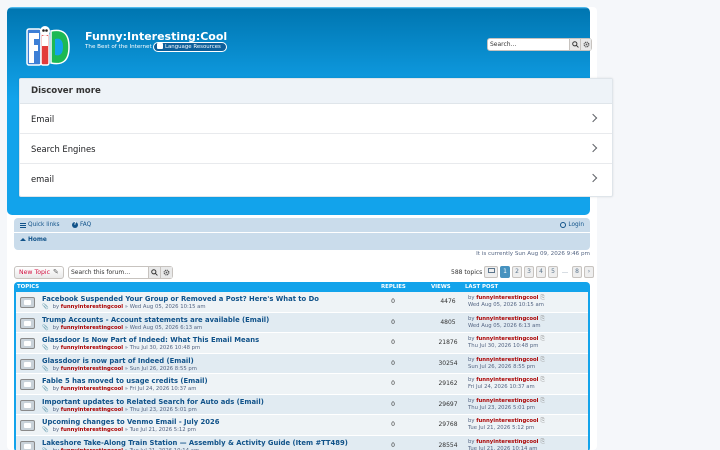 The width and height of the screenshot is (720, 450). I want to click on topic-date: Sun Jul 26, 2026 8:55 pm, so click(163, 368).